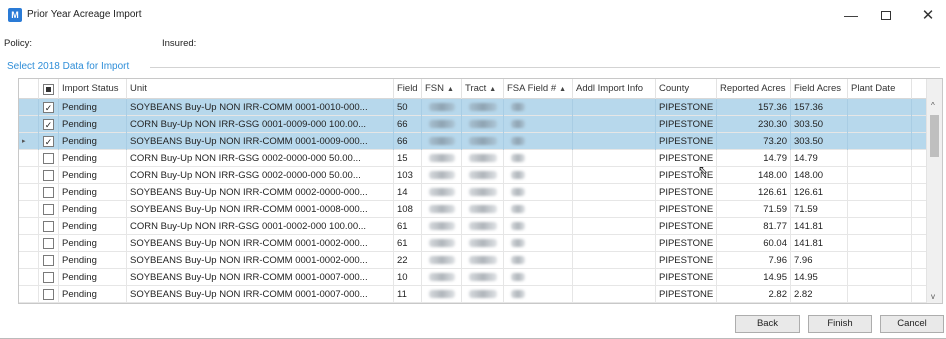  What do you see at coordinates (754, 209) in the screenshot?
I see `reported-acres-cell: 71.59` at bounding box center [754, 209].